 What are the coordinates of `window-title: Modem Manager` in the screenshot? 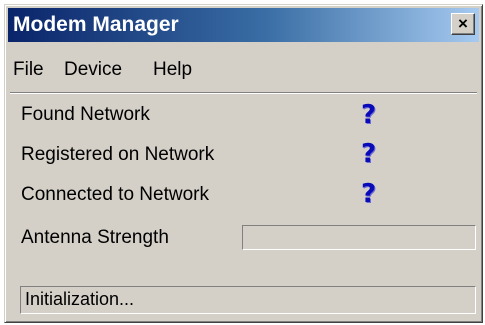 It's located at (96, 24).